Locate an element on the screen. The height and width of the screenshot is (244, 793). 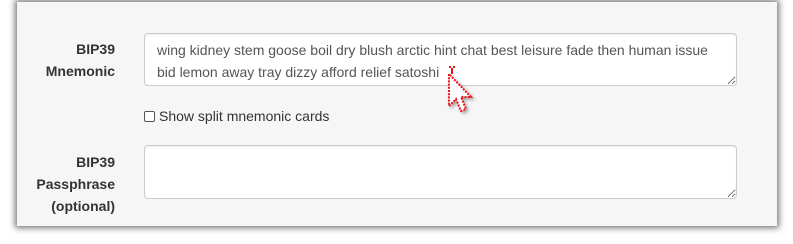
split-cards-label: Show split mnemonic cards is located at coordinates (244, 116).